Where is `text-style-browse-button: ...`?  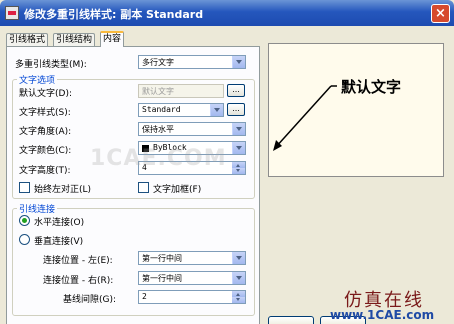
text-style-browse-button: ... is located at coordinates (236, 109).